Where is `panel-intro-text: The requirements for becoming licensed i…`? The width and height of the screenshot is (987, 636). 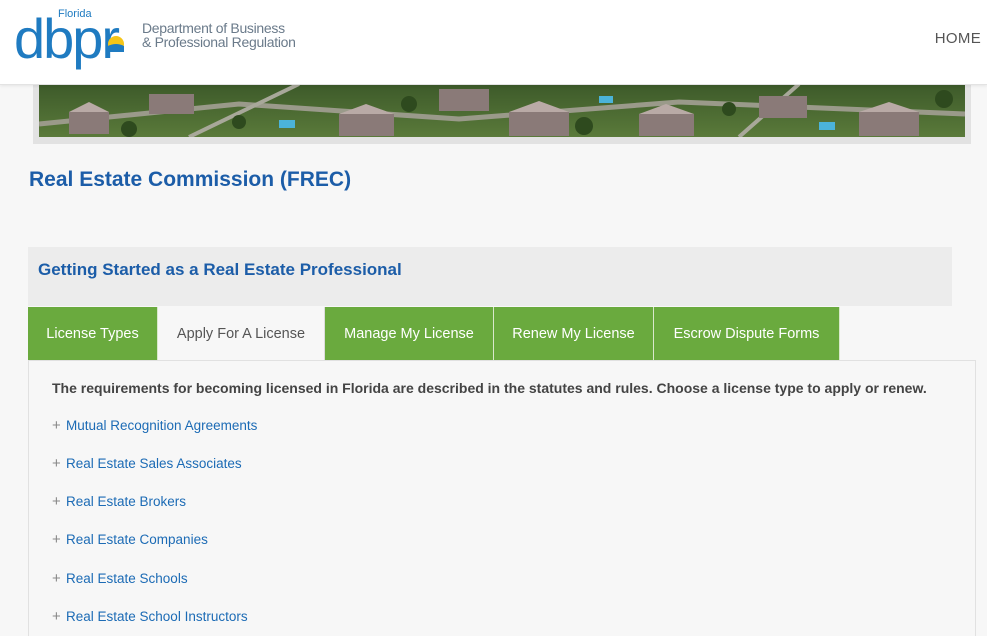
panel-intro-text: The requirements for becoming licensed i… is located at coordinates (489, 388).